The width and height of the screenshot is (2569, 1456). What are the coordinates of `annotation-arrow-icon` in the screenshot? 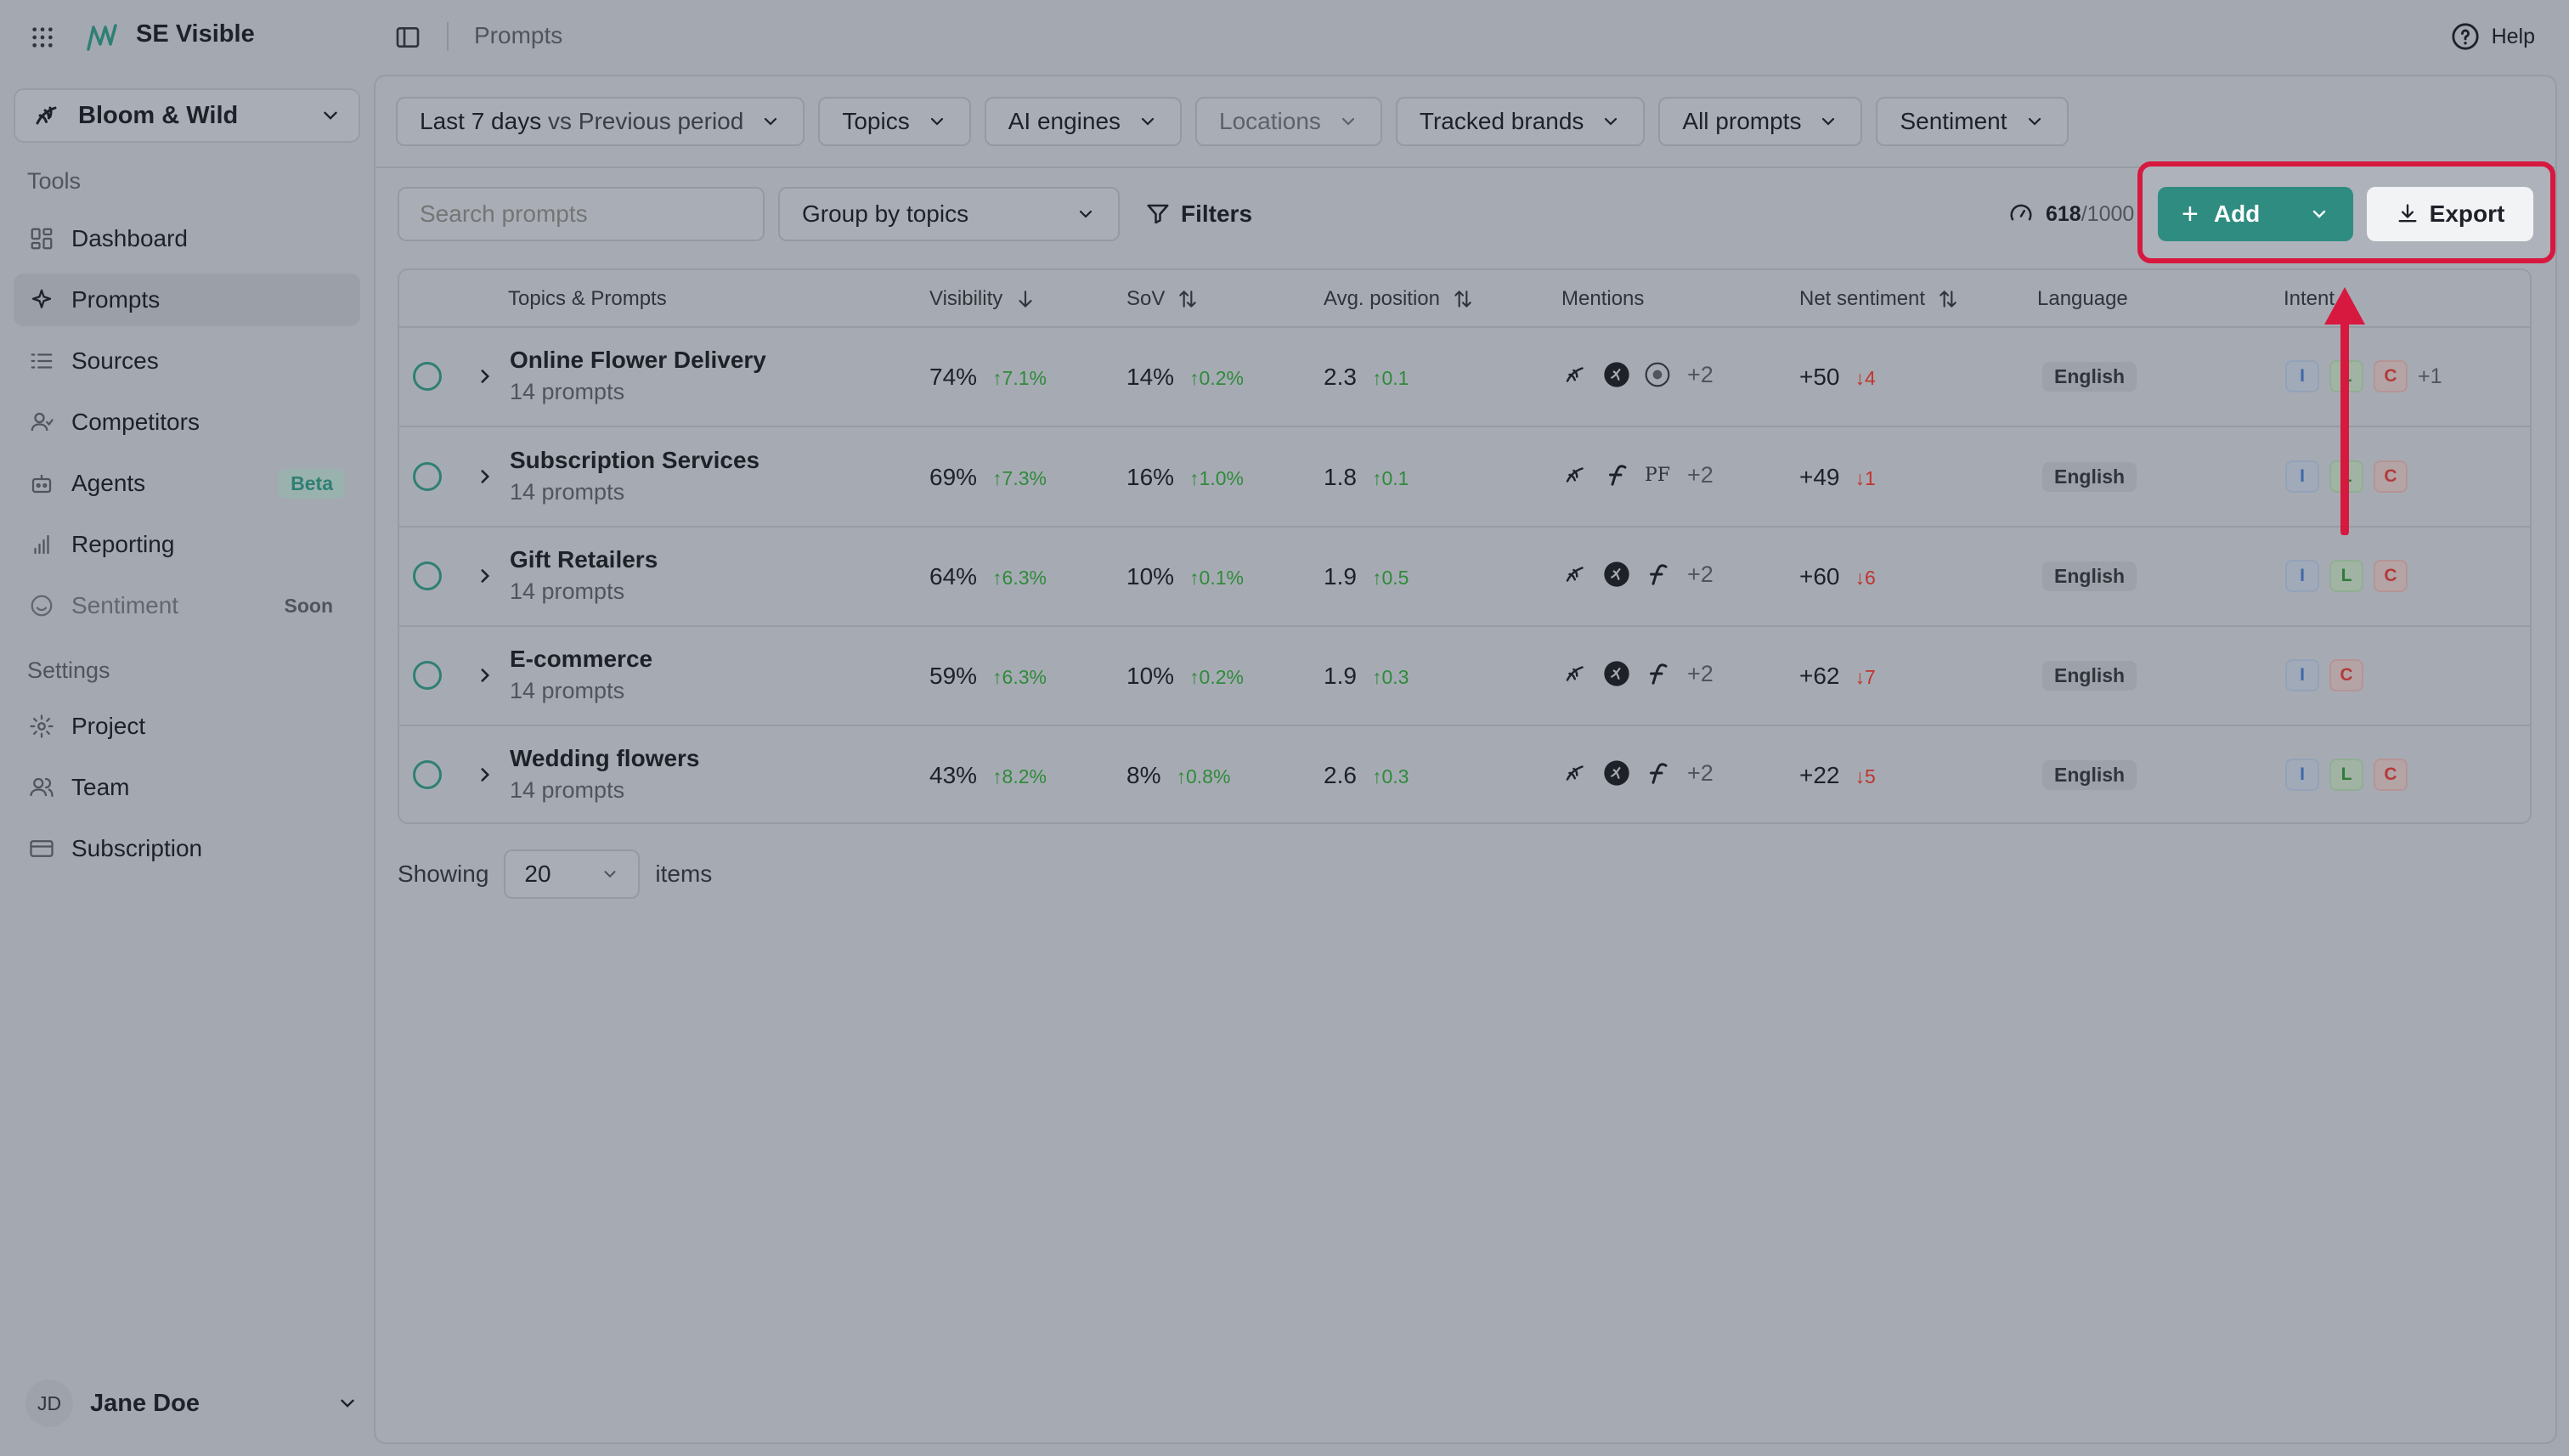 It's located at (2345, 411).